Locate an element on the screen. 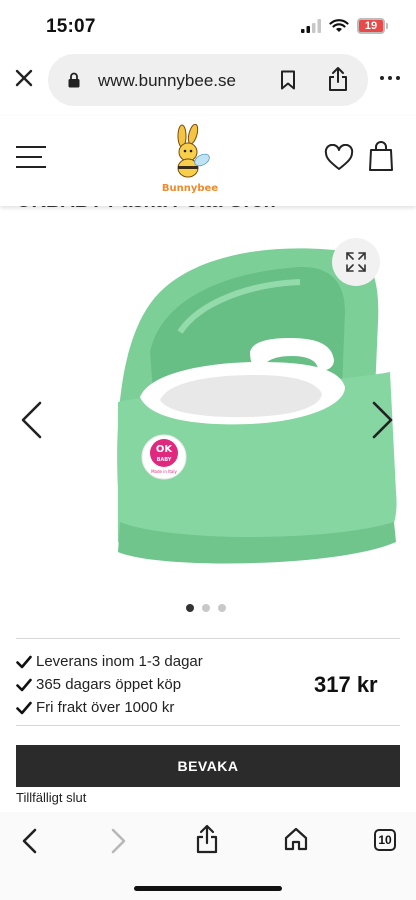  status-time: 15:07 is located at coordinates (71, 26).